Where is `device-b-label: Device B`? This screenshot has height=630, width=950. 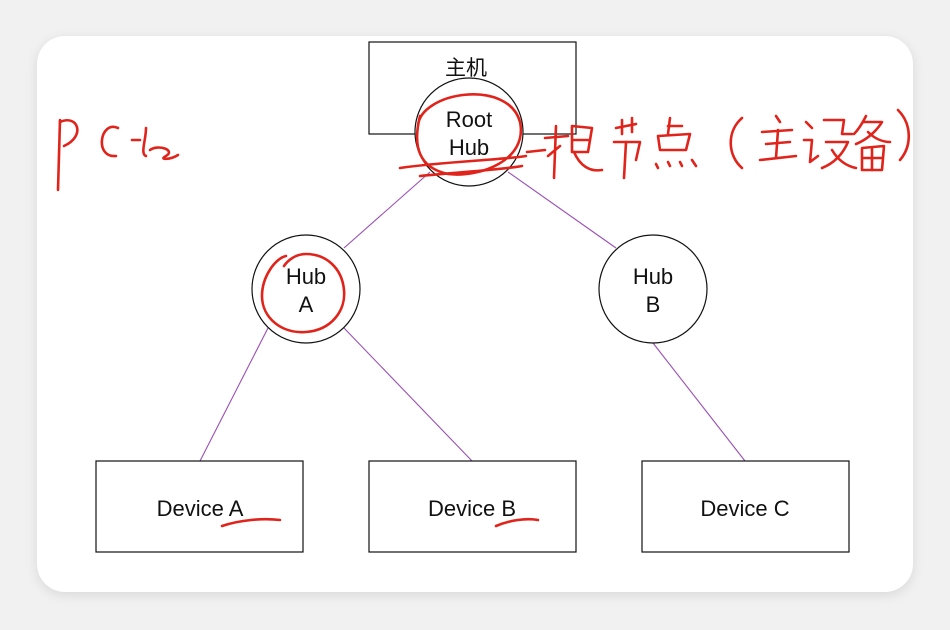
device-b-label: Device B is located at coordinates (472, 508).